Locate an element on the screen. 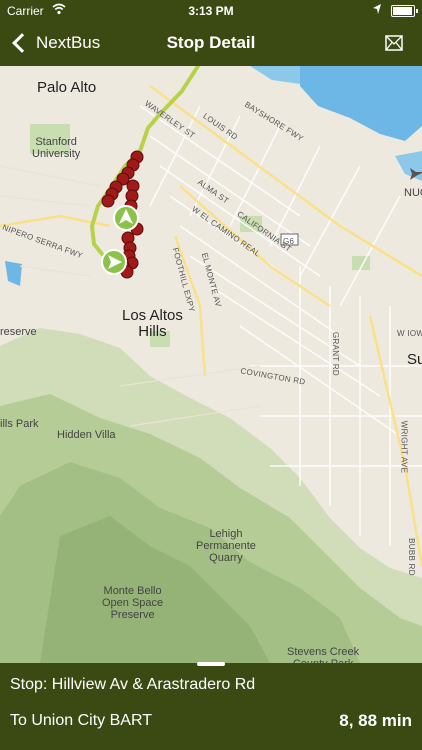 Image resolution: width=422 pixels, height=750 pixels. battery-icon is located at coordinates (404, 11).